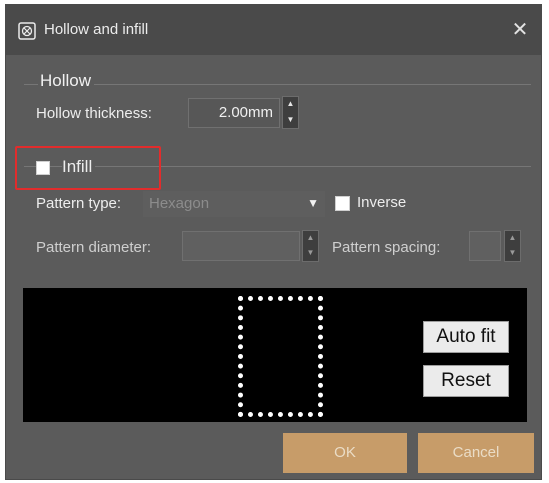 This screenshot has height=483, width=549. What do you see at coordinates (179, 203) in the screenshot?
I see `pattern-type-value: Hexagon` at bounding box center [179, 203].